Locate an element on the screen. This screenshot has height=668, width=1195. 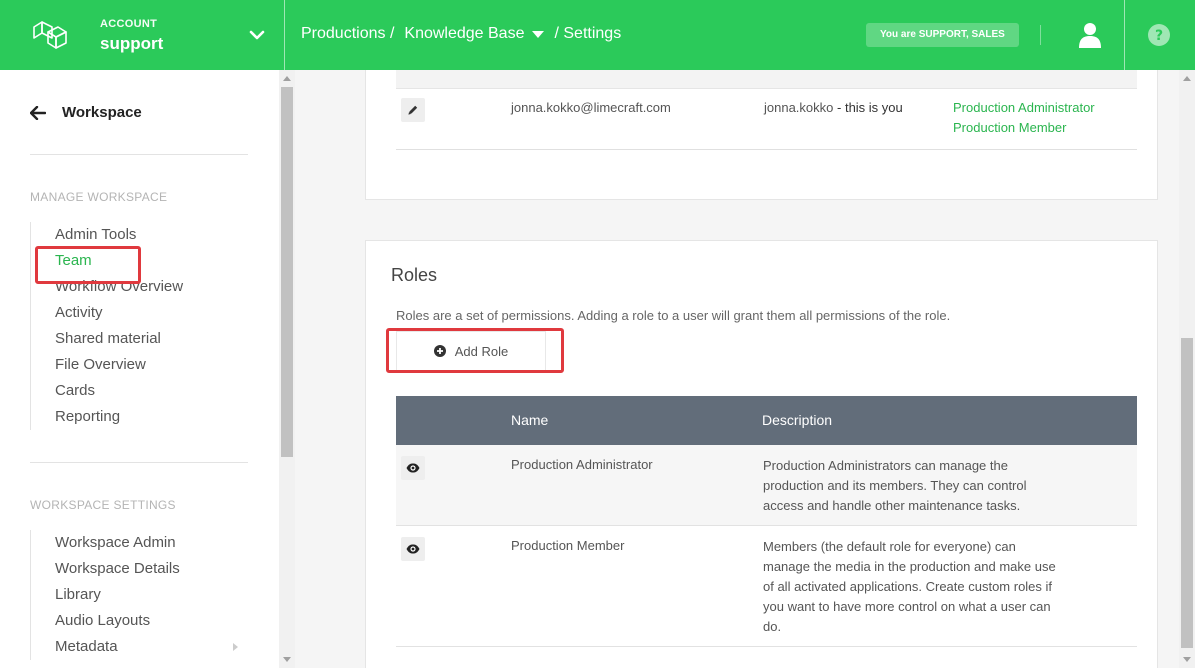
sidebar-item-library: Library is located at coordinates (139, 595).